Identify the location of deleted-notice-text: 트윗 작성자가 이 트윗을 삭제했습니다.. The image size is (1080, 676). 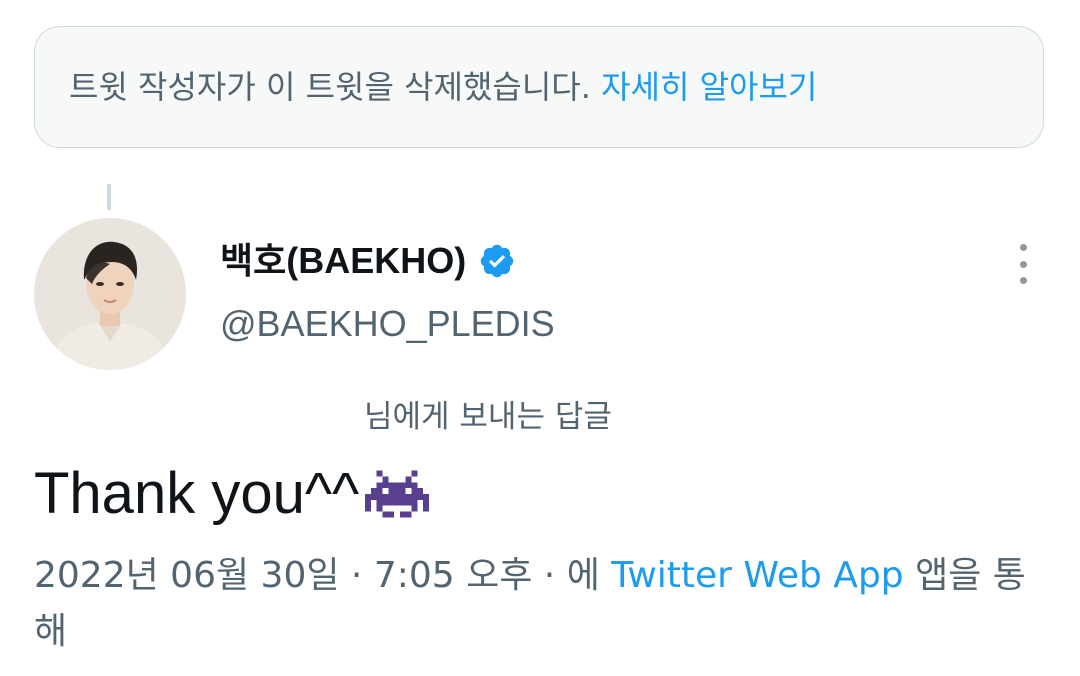
(330, 87).